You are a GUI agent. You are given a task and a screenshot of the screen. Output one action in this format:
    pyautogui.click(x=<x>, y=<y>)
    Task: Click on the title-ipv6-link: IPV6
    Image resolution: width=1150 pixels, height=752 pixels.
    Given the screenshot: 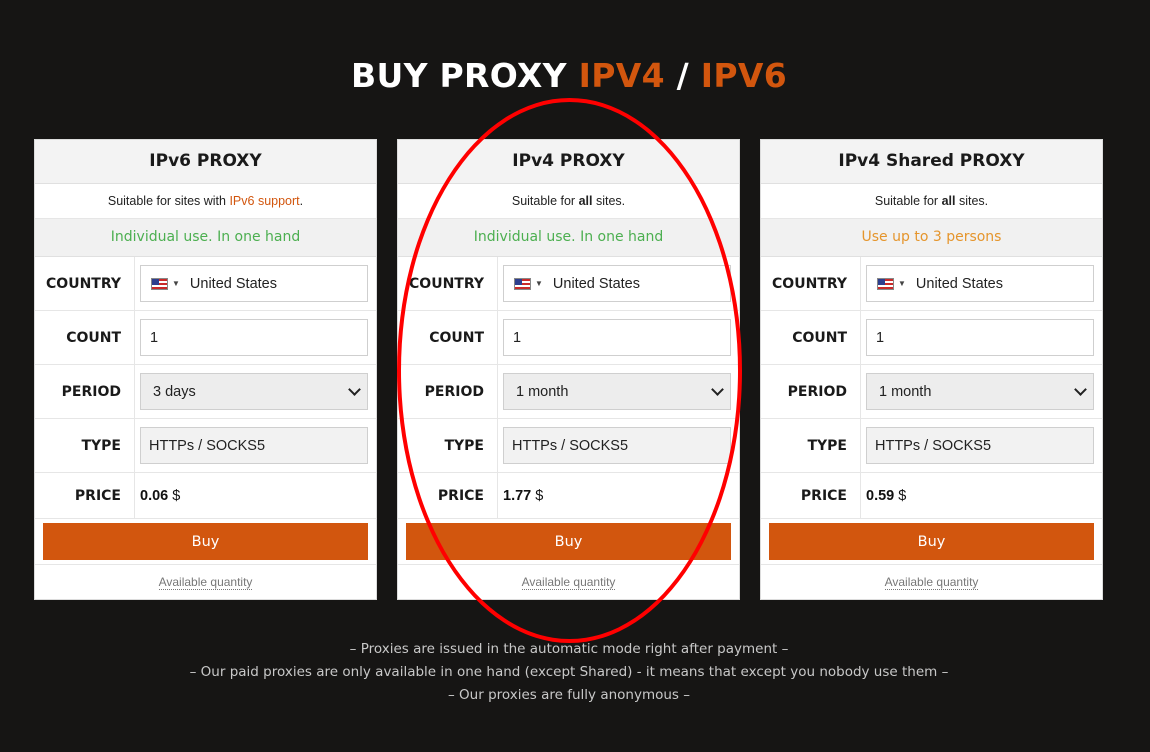 What is the action you would take?
    pyautogui.click(x=744, y=75)
    